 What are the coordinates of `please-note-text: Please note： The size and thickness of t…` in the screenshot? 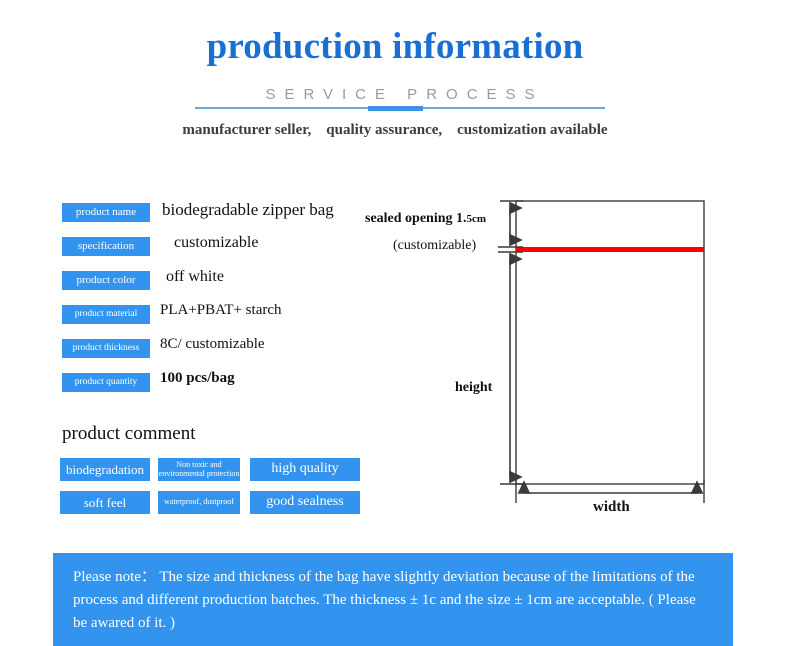 It's located at (384, 600).